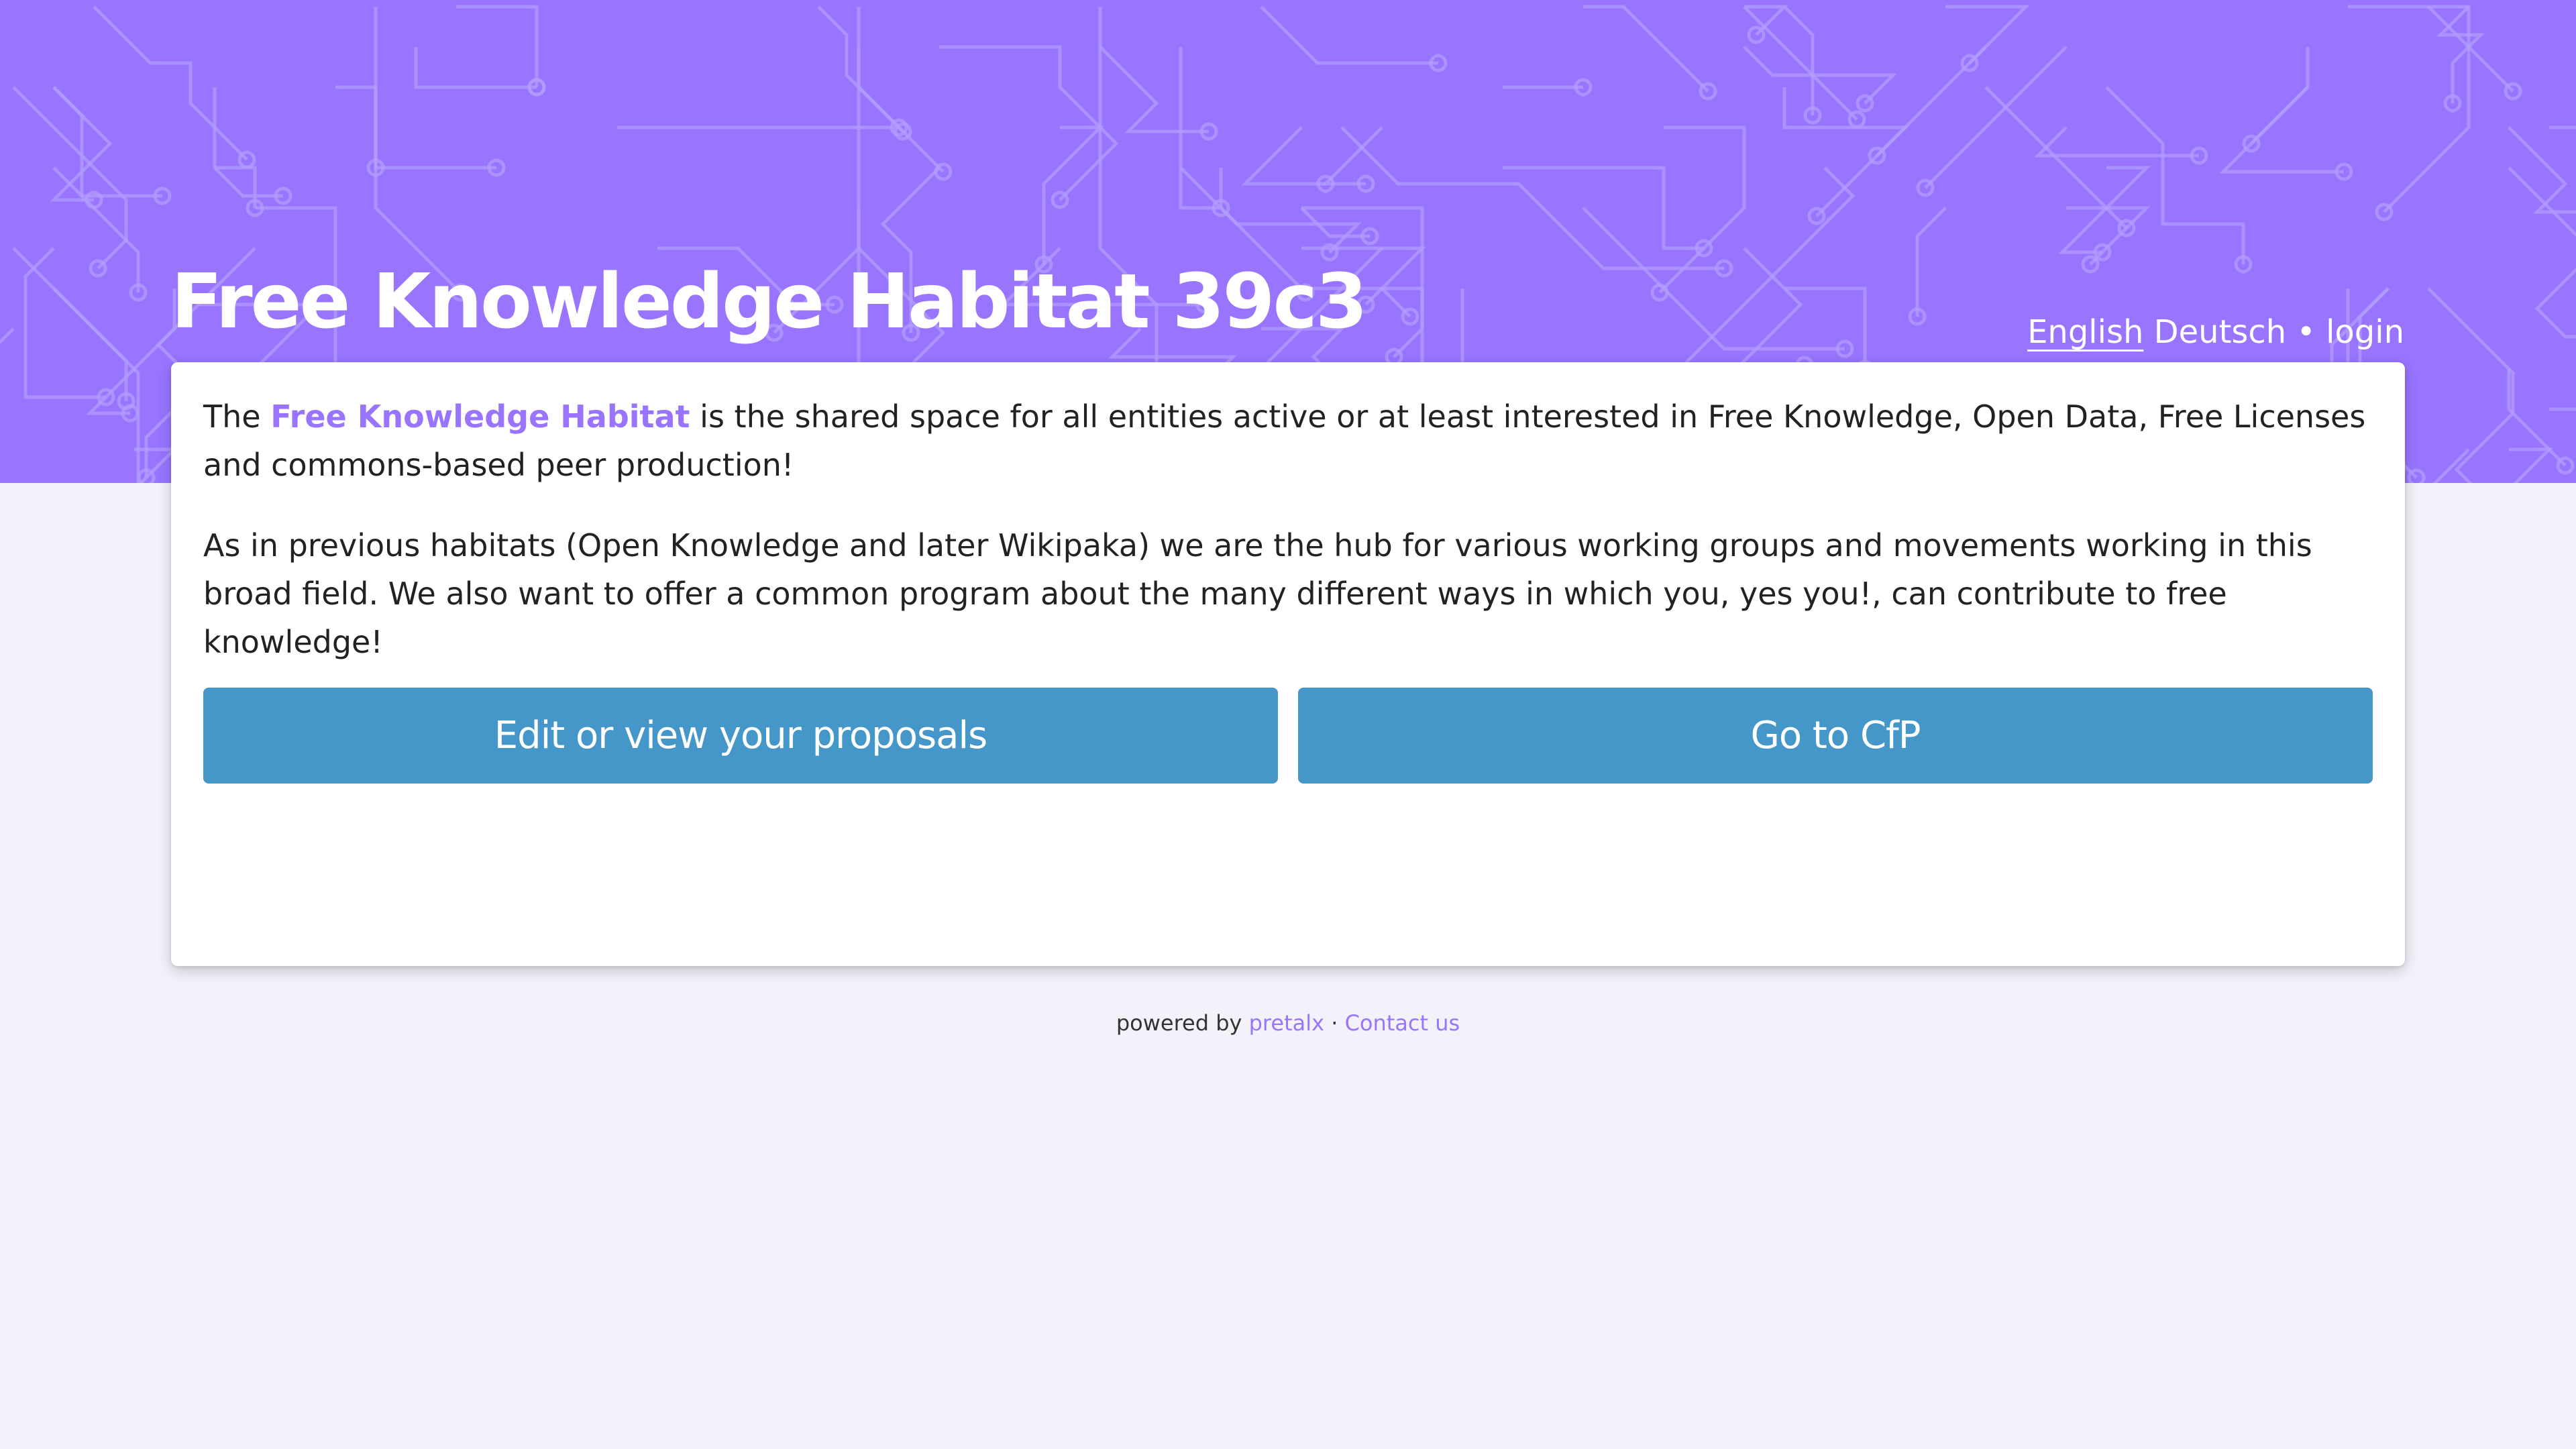 The height and width of the screenshot is (1449, 2576). Describe the element at coordinates (769, 301) in the screenshot. I see `event-title: Free Knowledge Habitat 39c3` at that location.